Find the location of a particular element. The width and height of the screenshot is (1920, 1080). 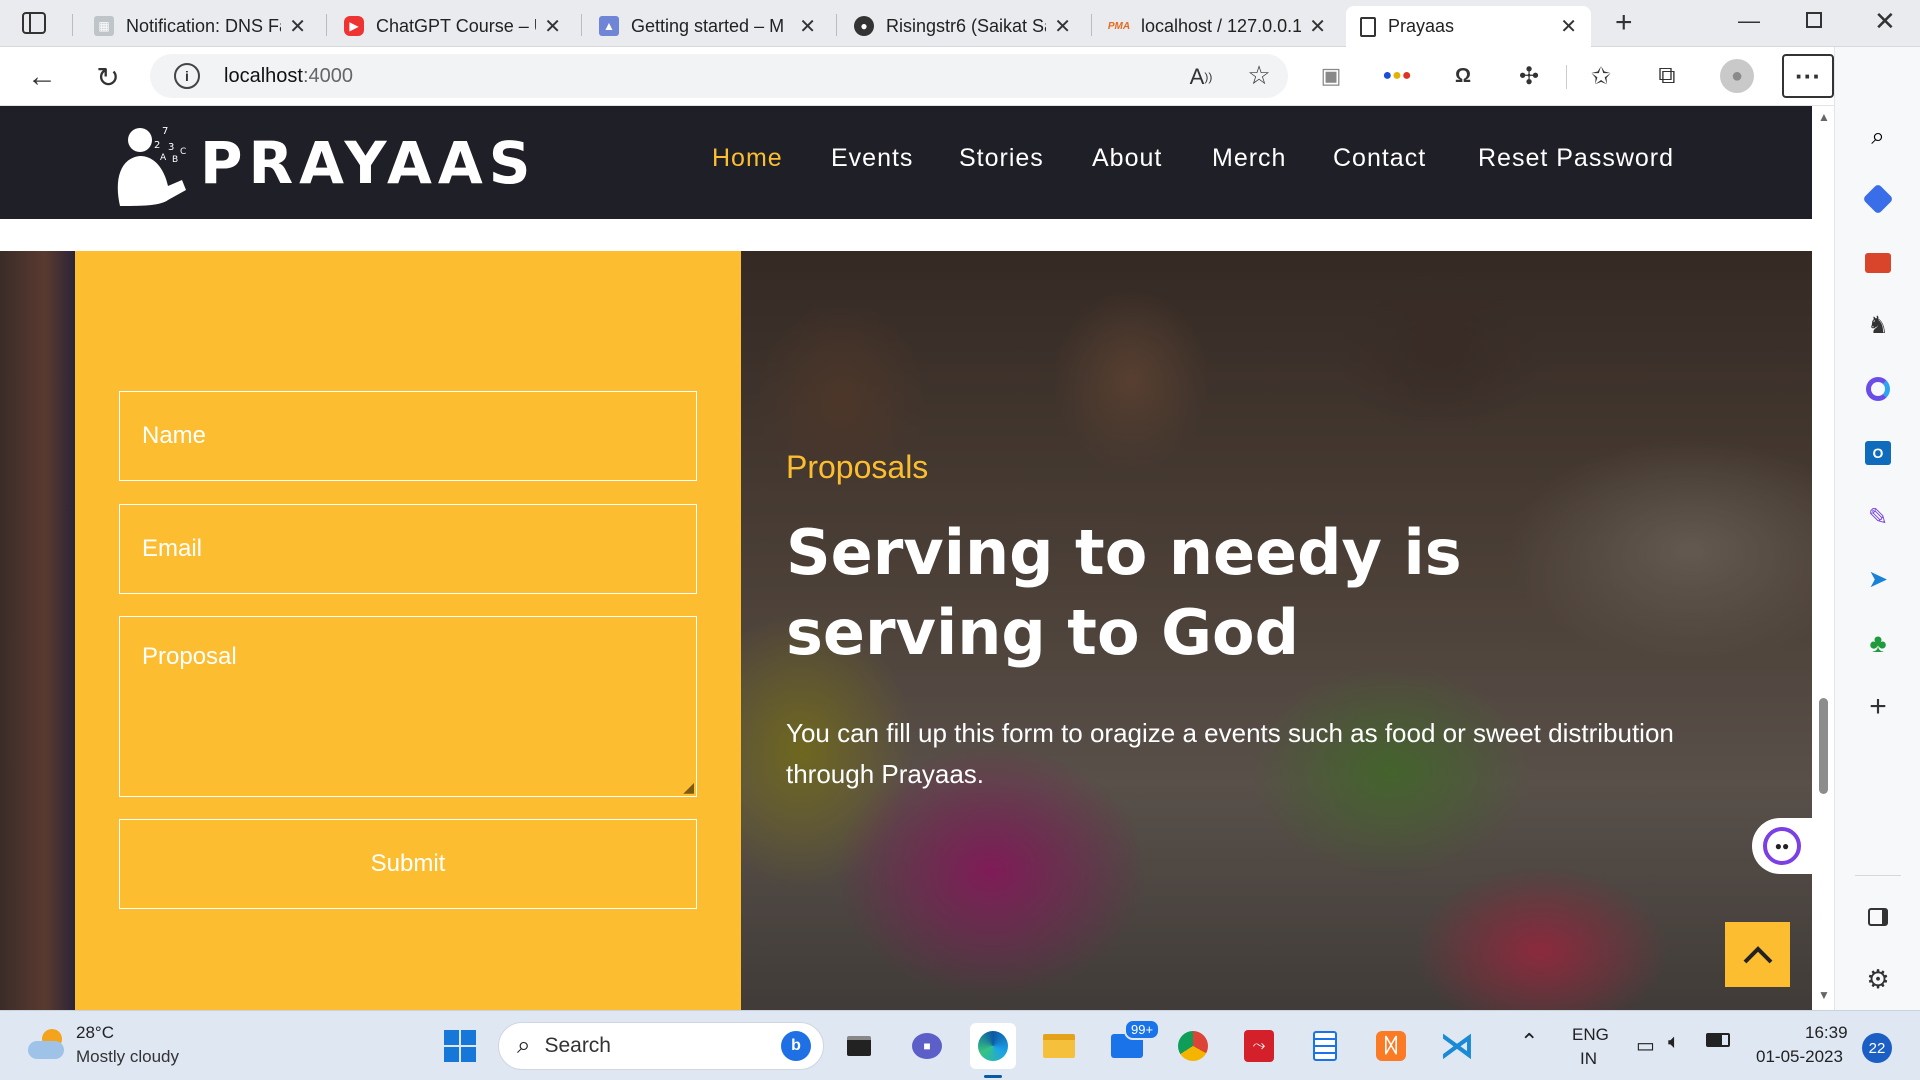

games-chess-icon: ♞ is located at coordinates (1877, 325).